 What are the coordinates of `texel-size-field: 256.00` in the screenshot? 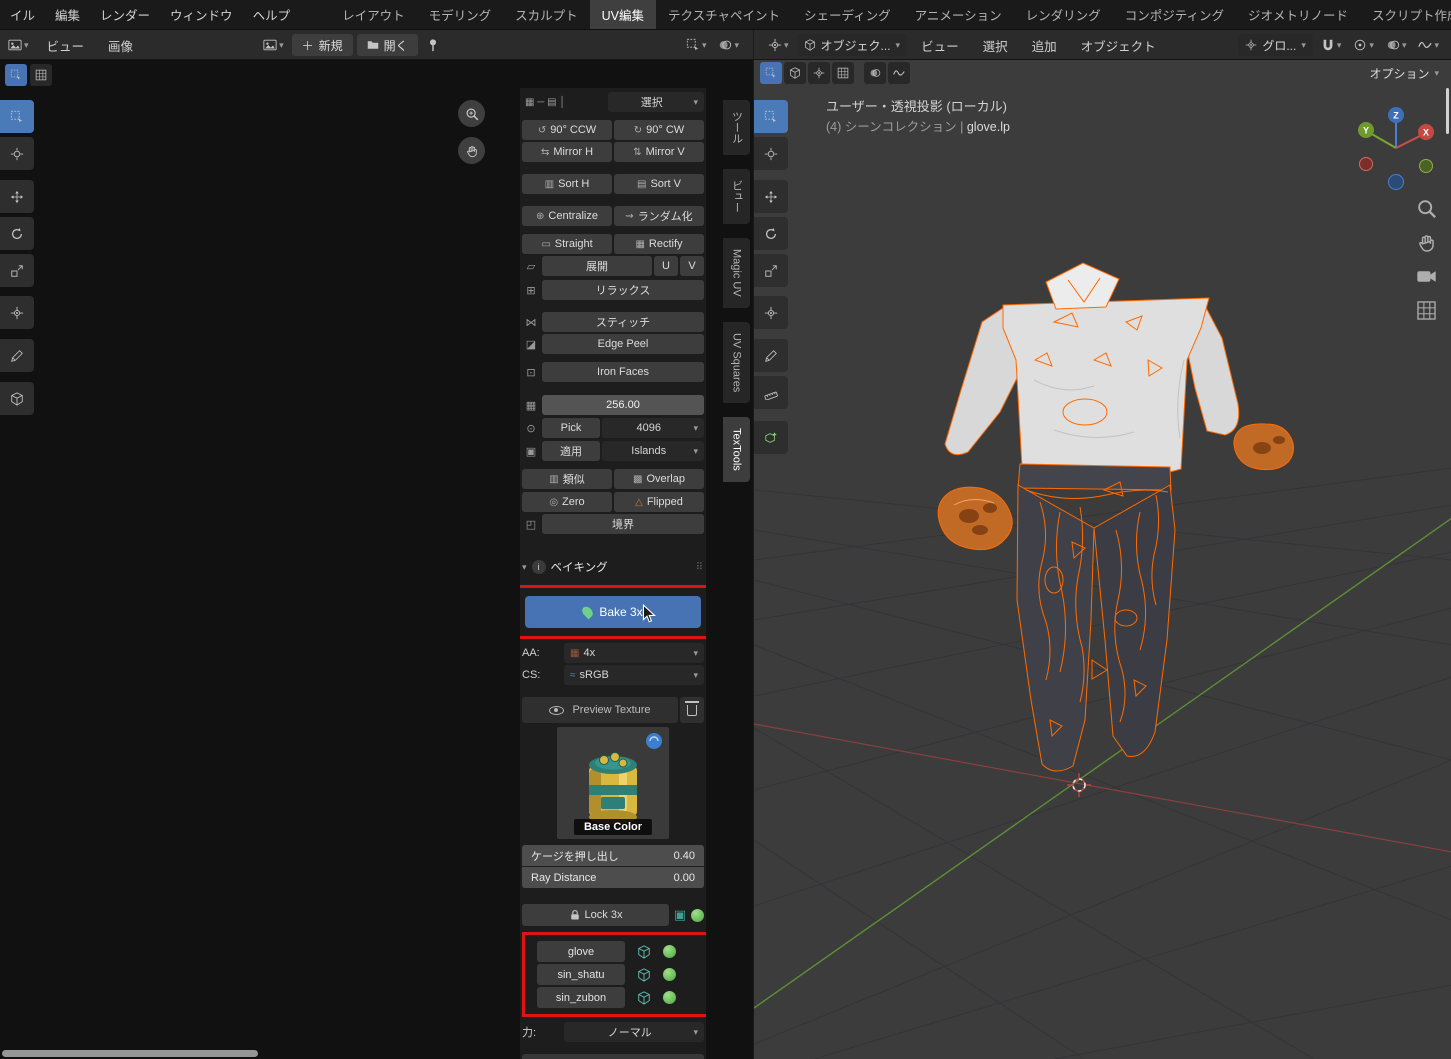 It's located at (623, 405).